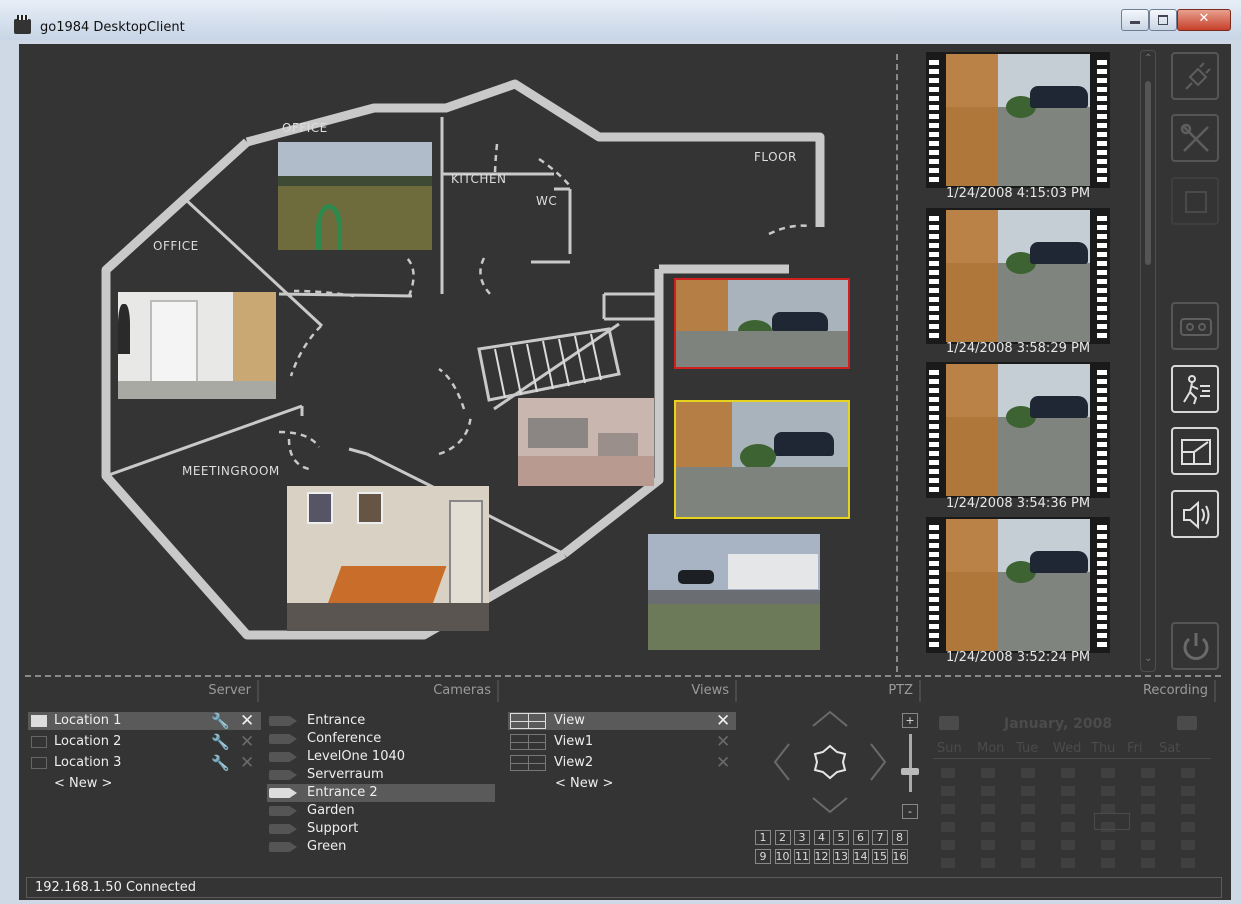 The image size is (1241, 904). What do you see at coordinates (762, 459) in the screenshot?
I see `camera-thumbnail-highlighted` at bounding box center [762, 459].